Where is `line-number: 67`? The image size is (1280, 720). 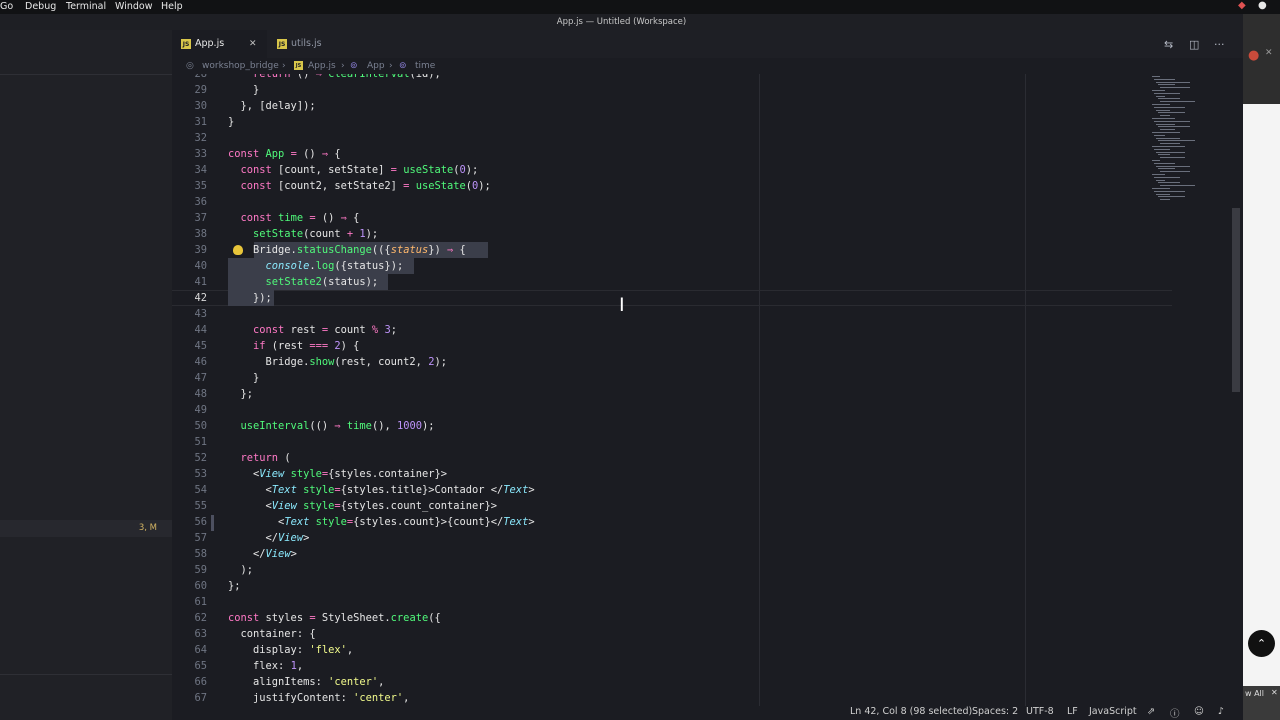 line-number: 67 is located at coordinates (200, 698).